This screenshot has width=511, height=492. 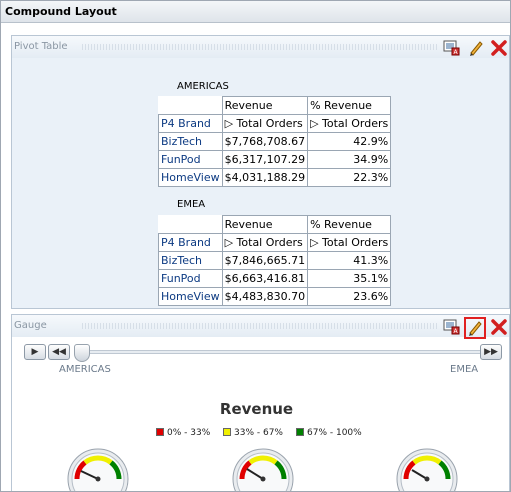 I want to click on table-row: HomeView $4,483,830.70 23.6%, so click(x=275, y=296).